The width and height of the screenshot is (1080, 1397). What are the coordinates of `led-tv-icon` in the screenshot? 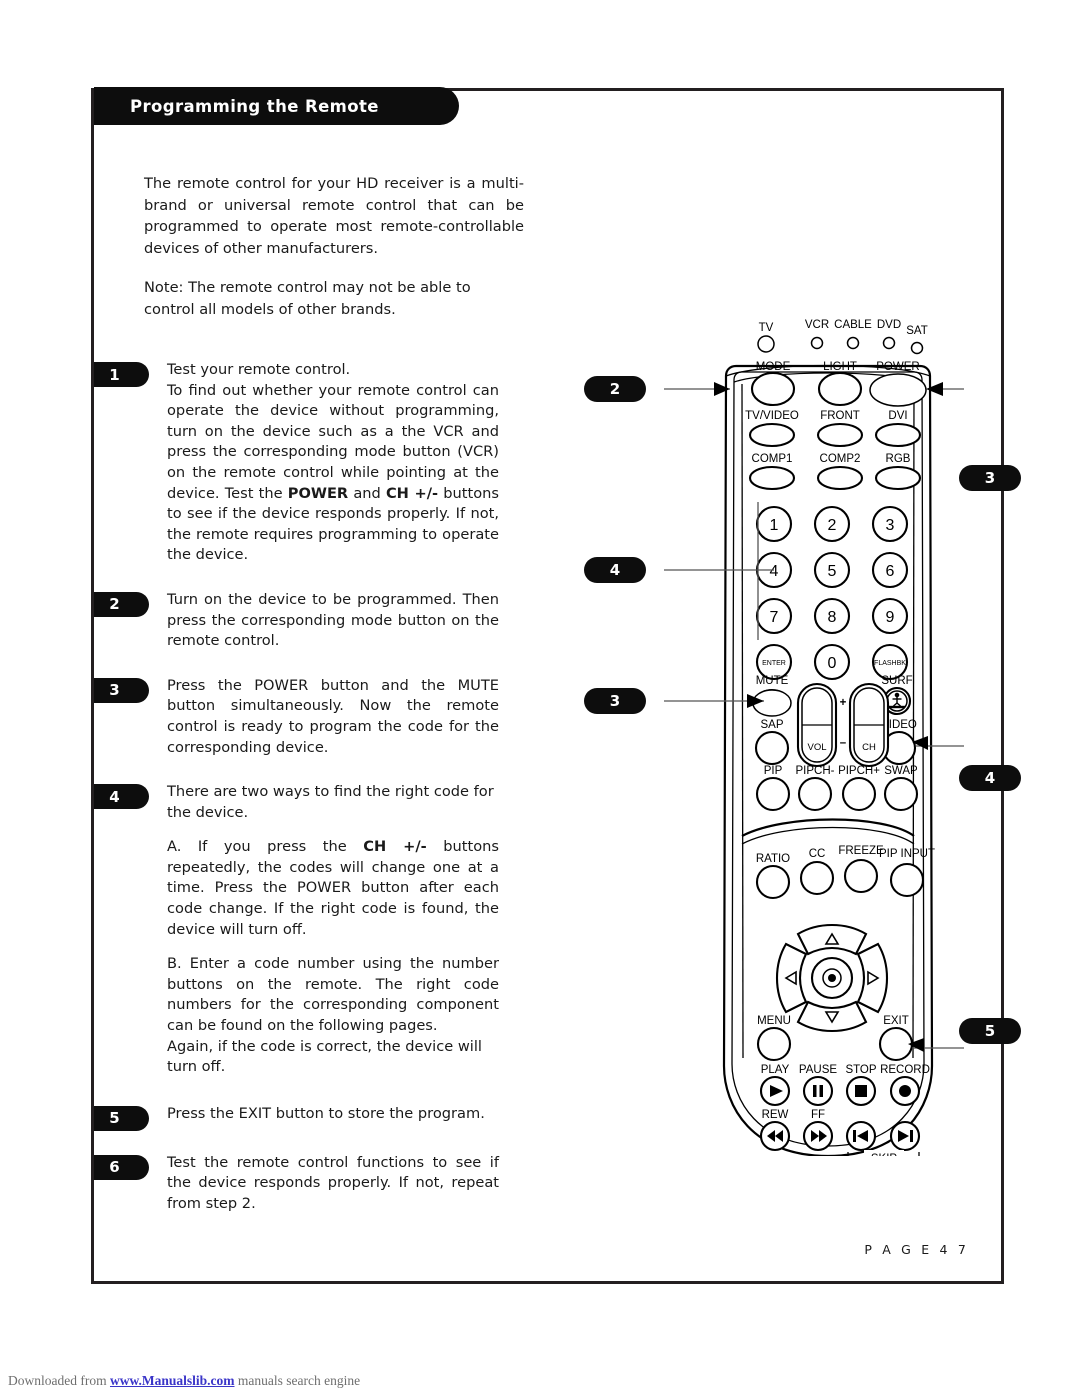 It's located at (766, 344).